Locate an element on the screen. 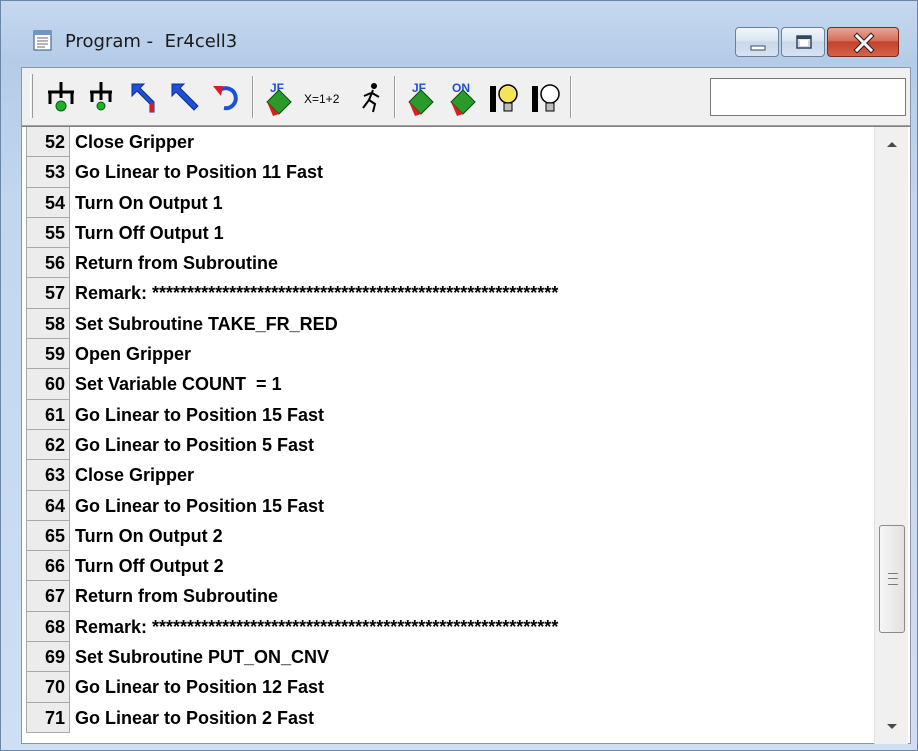 This screenshot has height=751, width=918. line-command: Go Linear to Position 11 Fast is located at coordinates (199, 172).